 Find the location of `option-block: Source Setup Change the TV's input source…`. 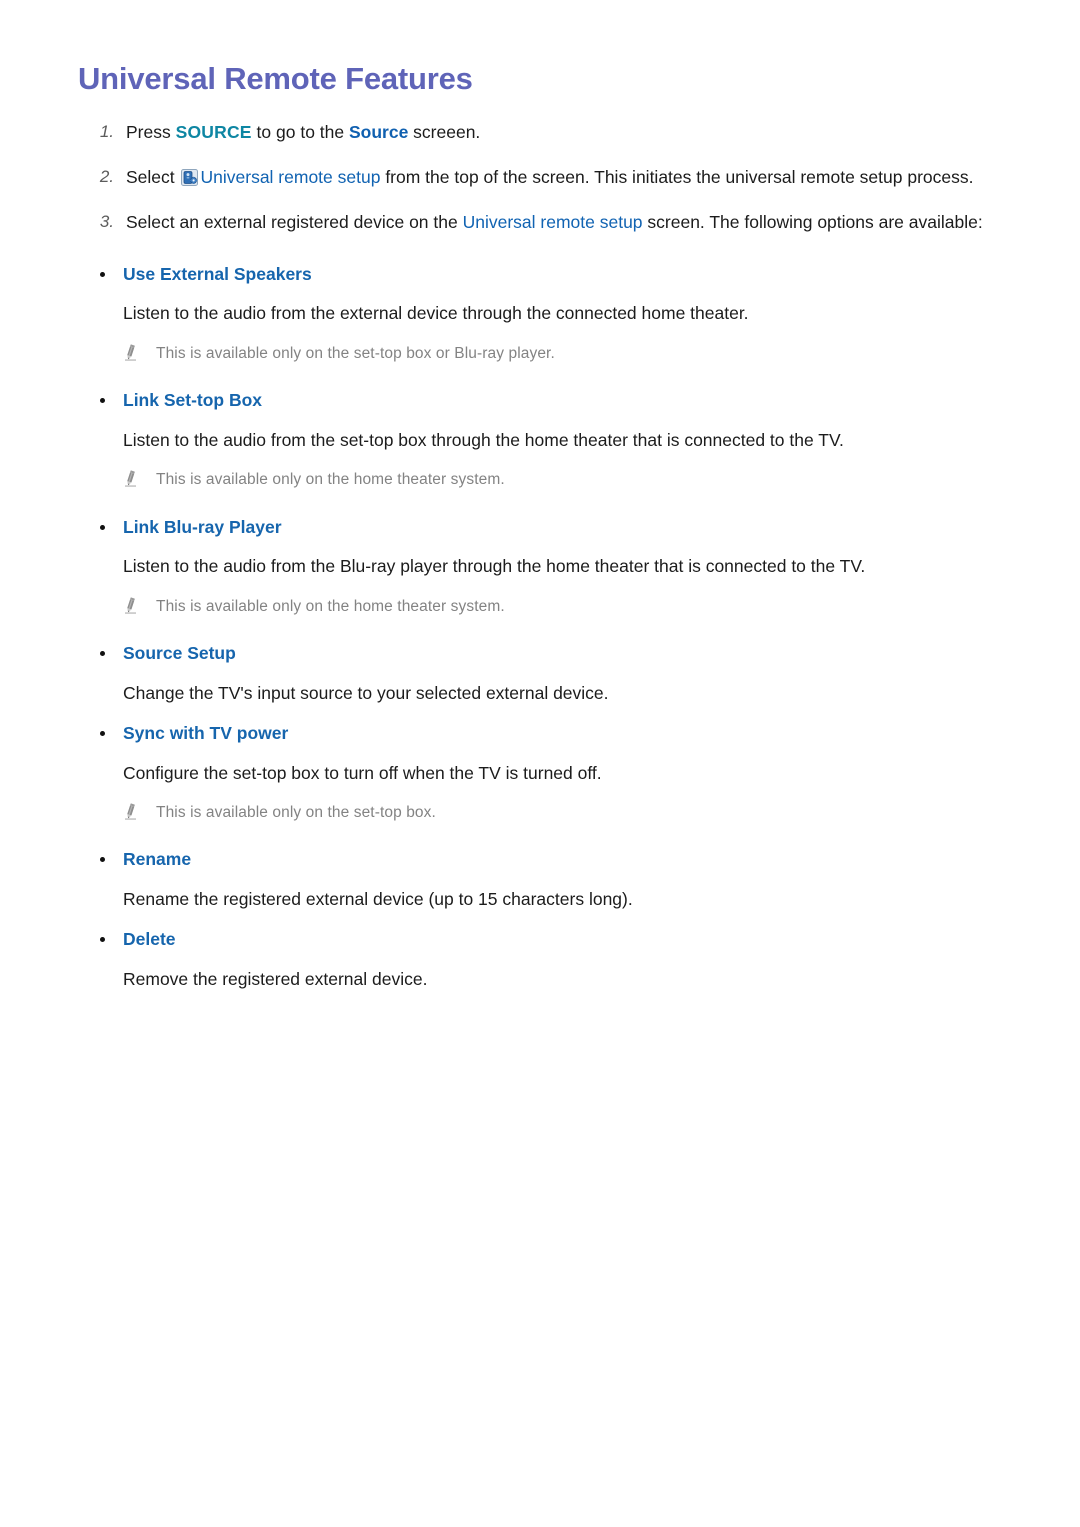

option-block: Source Setup Change the TV's input source… is located at coordinates (551, 674).